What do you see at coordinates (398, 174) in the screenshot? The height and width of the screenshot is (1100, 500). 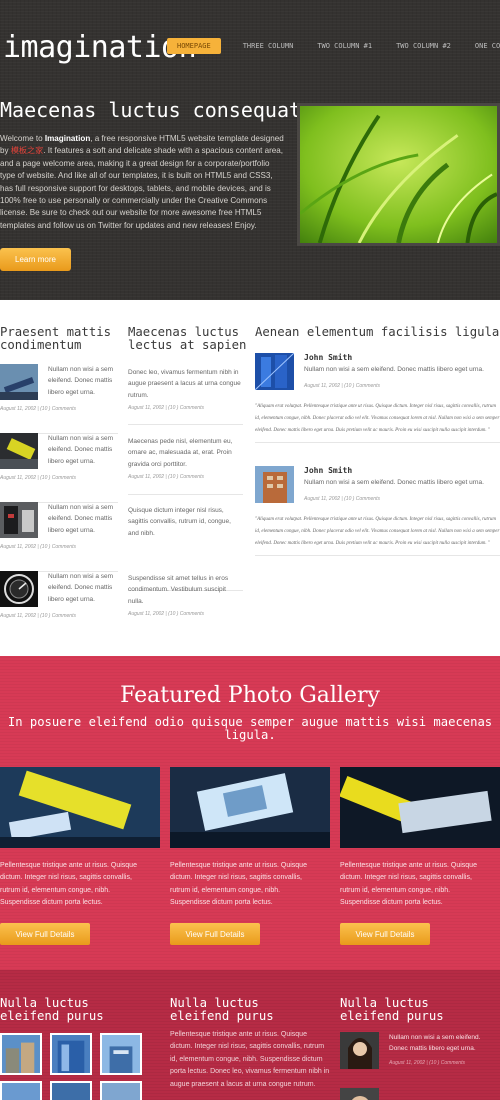 I see `hero-grass-image` at bounding box center [398, 174].